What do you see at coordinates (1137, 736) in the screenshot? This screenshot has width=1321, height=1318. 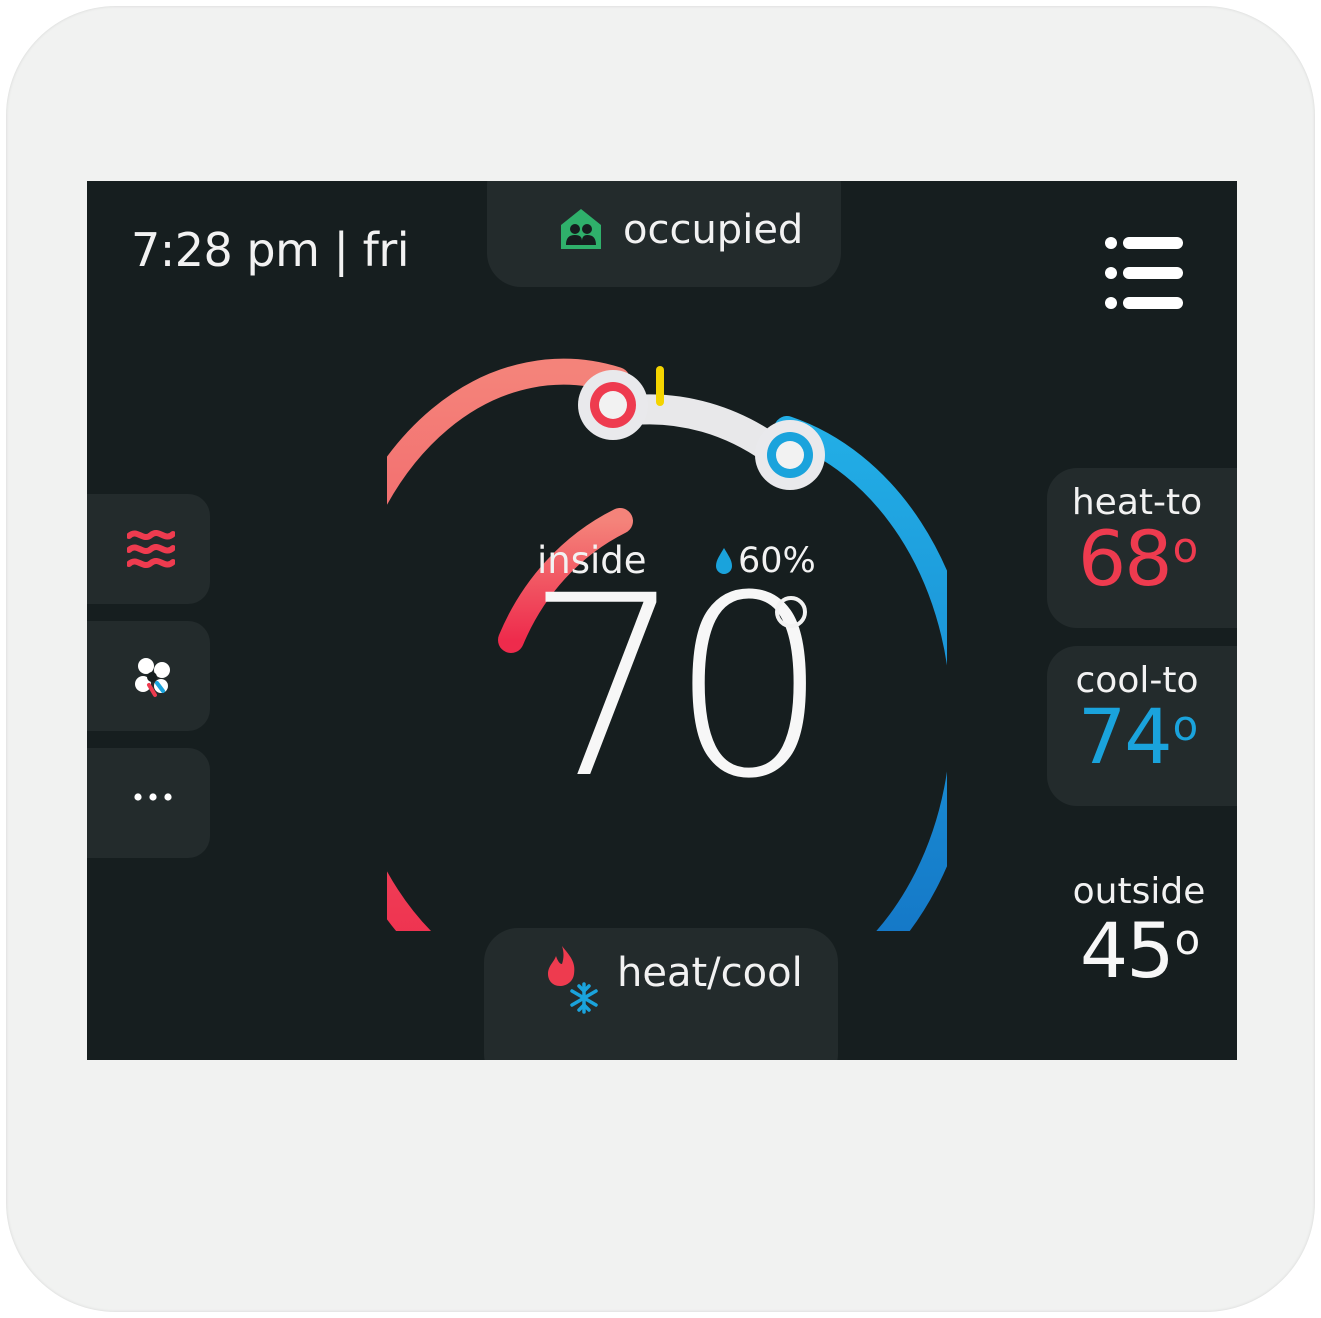 I see `cool-to-value: 74o` at bounding box center [1137, 736].